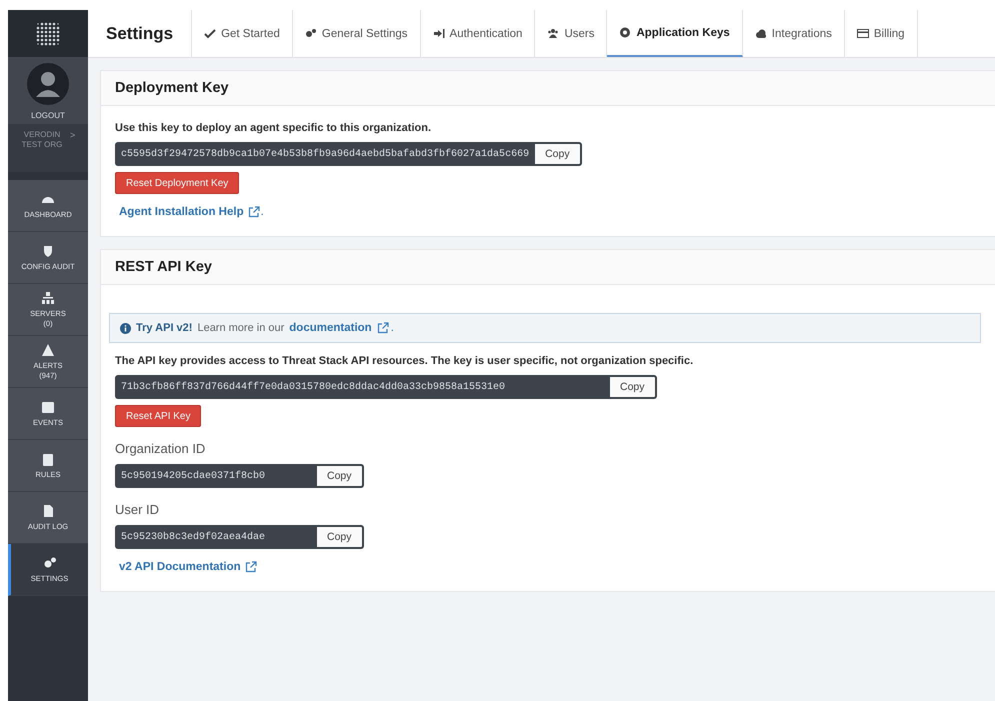  I want to click on info-icon, so click(125, 328).